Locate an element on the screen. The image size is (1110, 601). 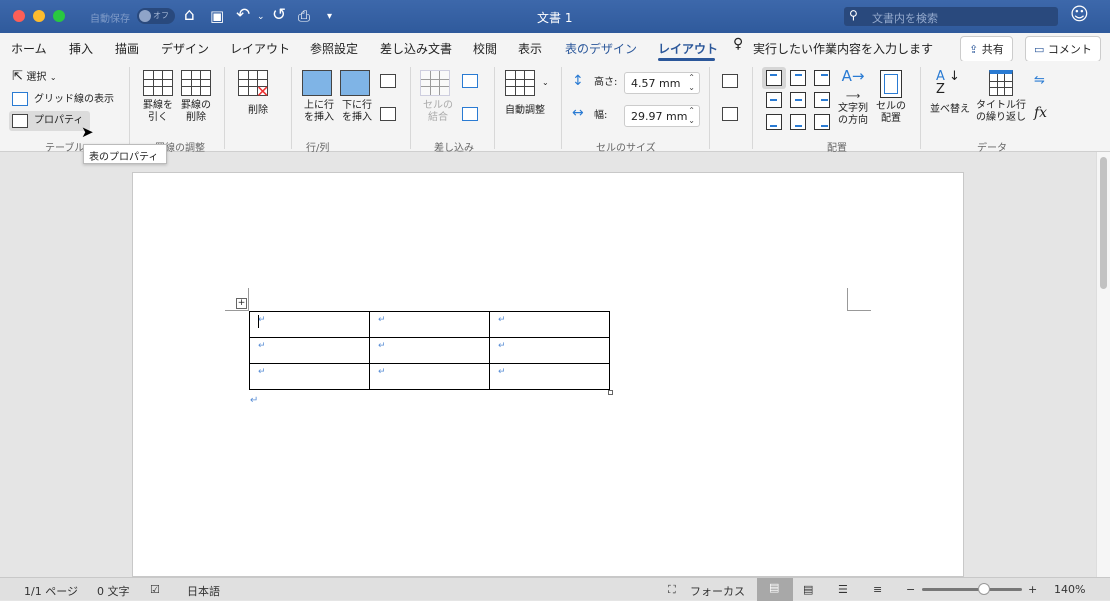
properties-button: プロパティ is located at coordinates (49, 121).